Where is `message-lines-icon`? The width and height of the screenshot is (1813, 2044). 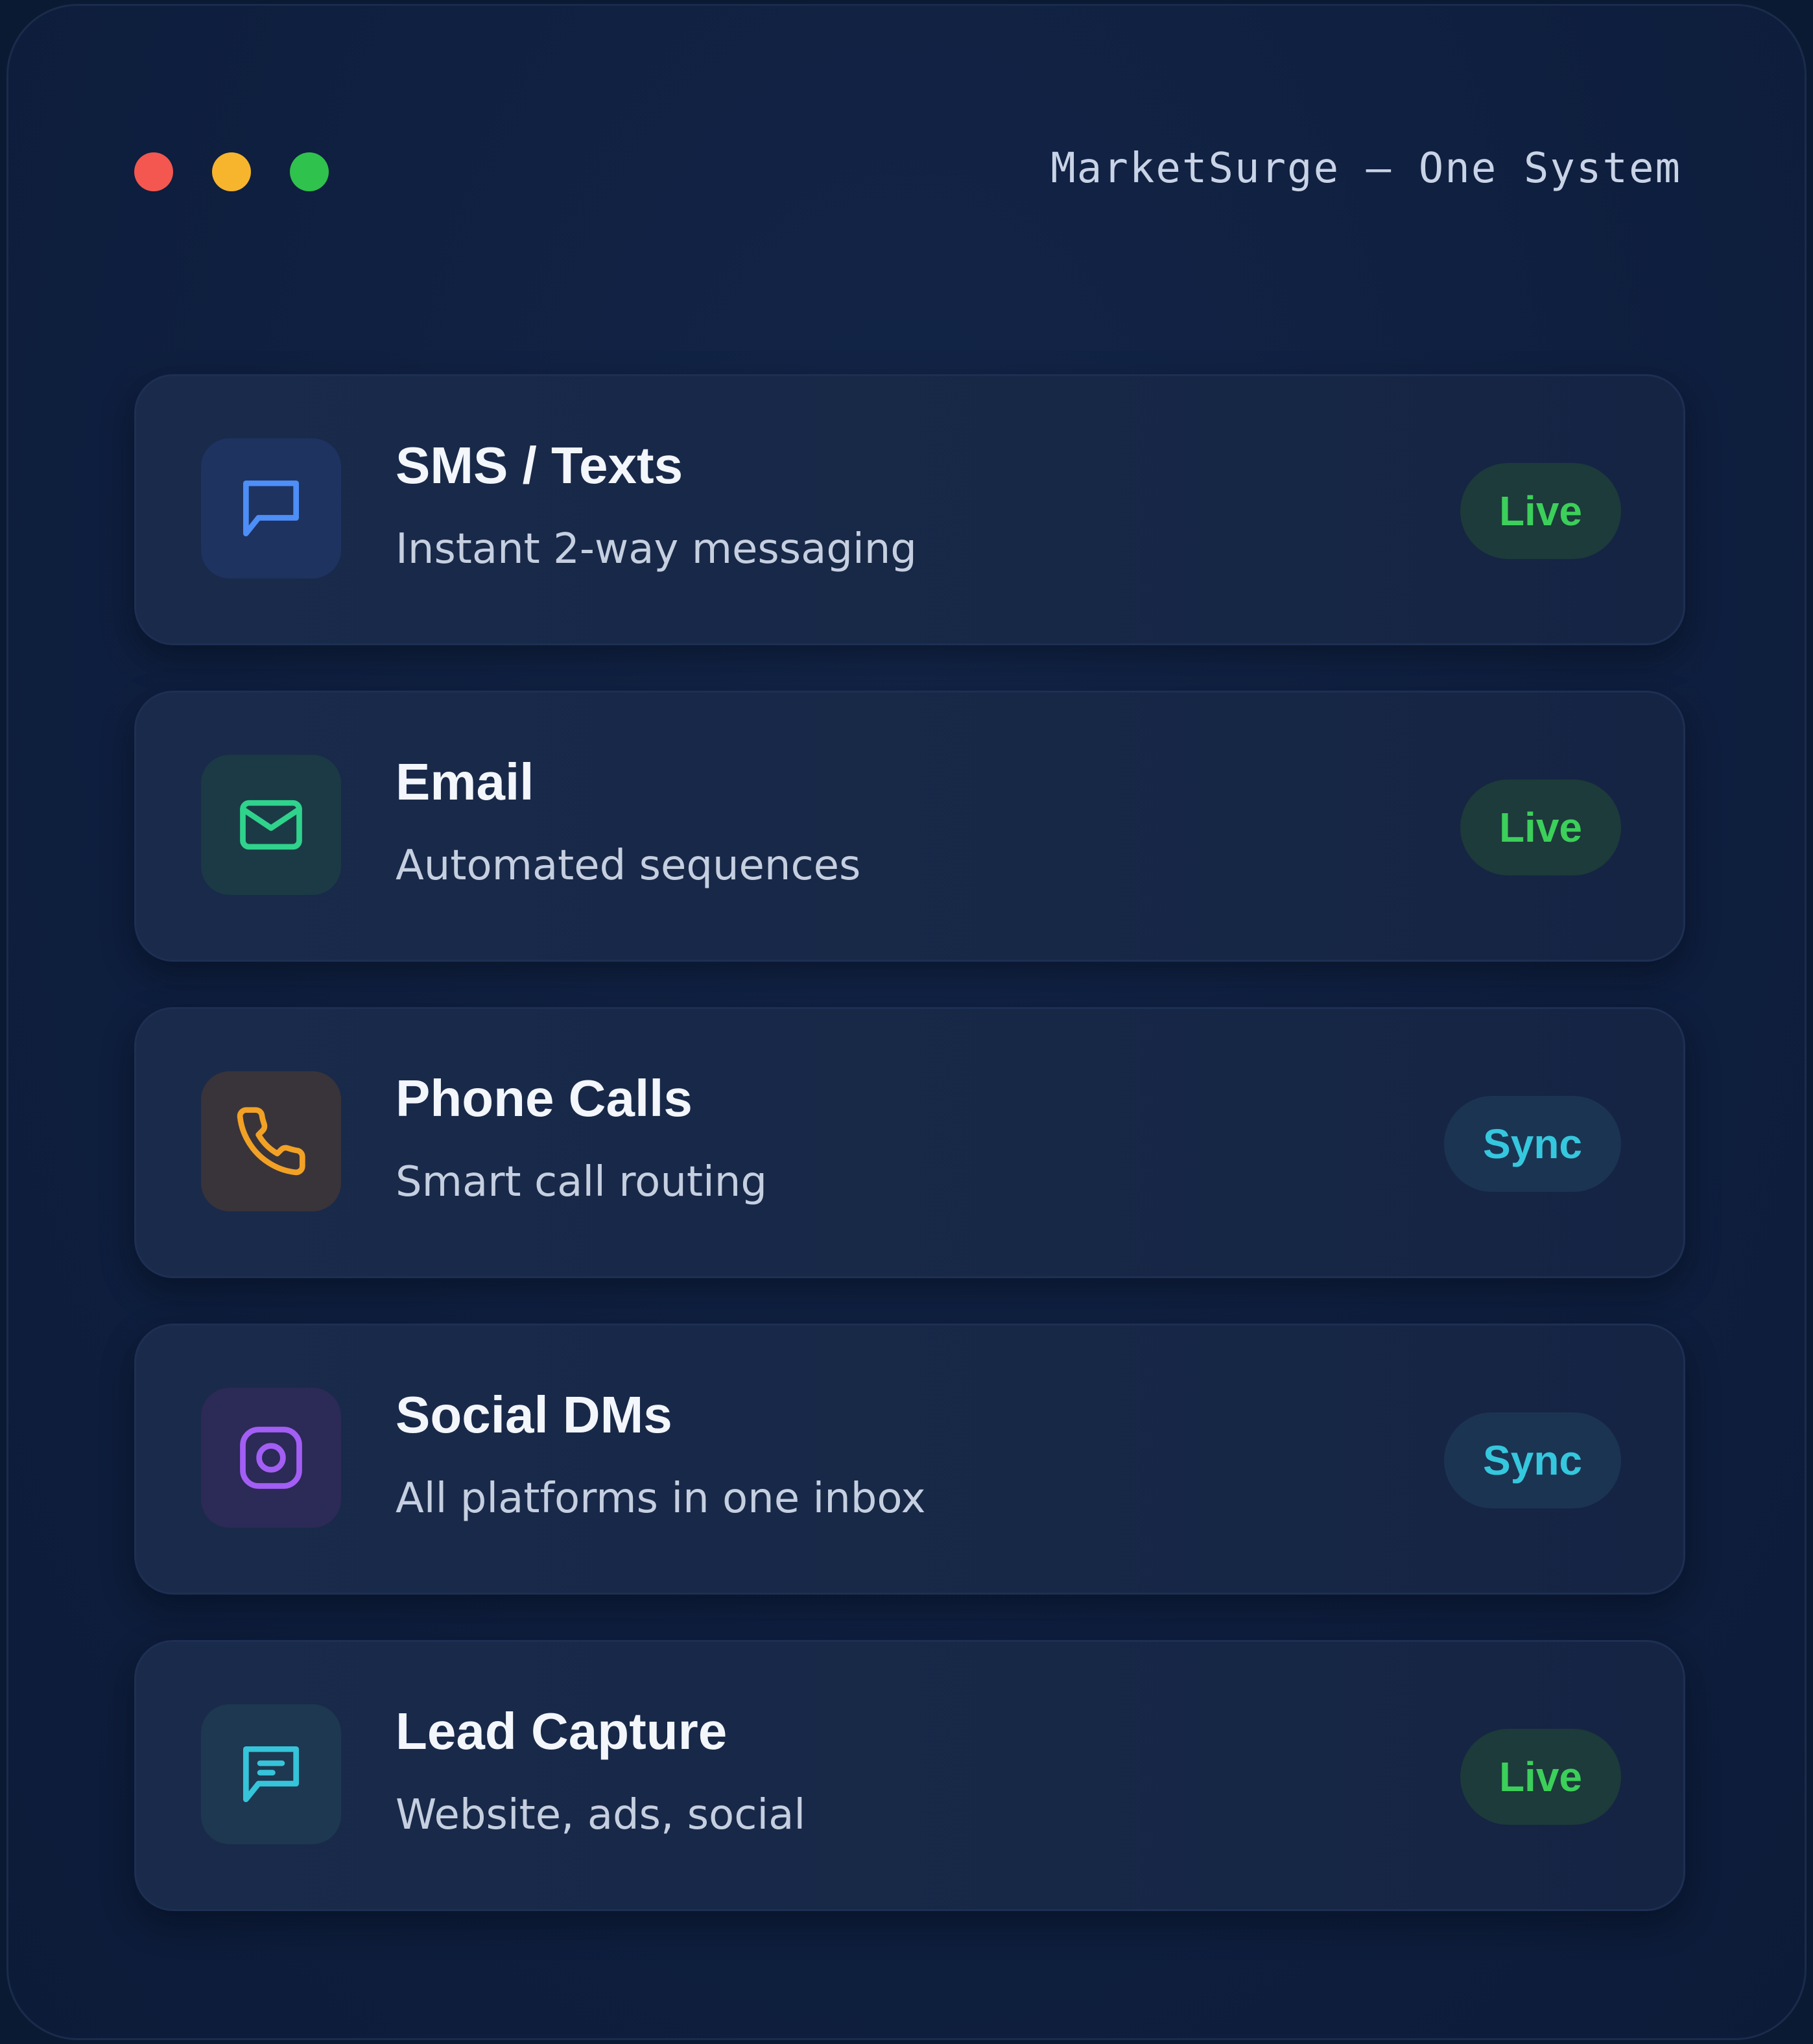 message-lines-icon is located at coordinates (271, 1774).